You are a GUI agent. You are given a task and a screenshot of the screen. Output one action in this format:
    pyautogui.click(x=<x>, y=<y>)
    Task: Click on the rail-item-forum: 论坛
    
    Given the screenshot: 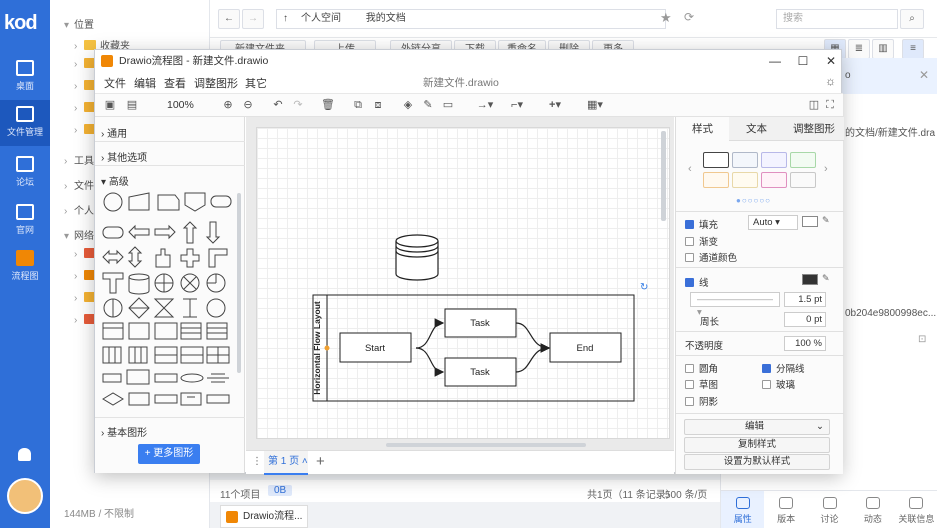 What is the action you would take?
    pyautogui.click(x=25, y=174)
    